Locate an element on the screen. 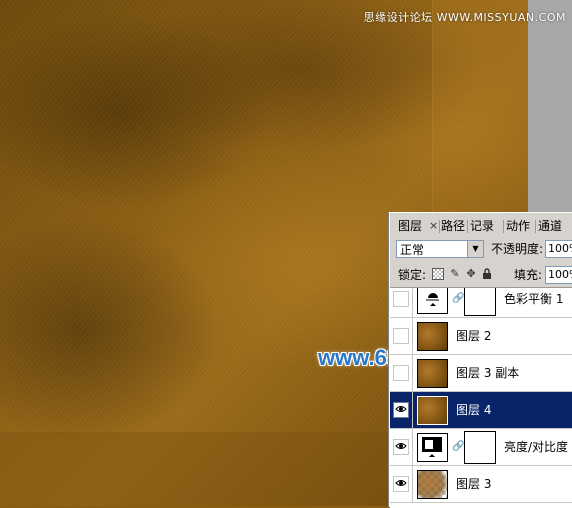  layer-row-color-balance: 🔗 色彩平衡 1 is located at coordinates (481, 303).